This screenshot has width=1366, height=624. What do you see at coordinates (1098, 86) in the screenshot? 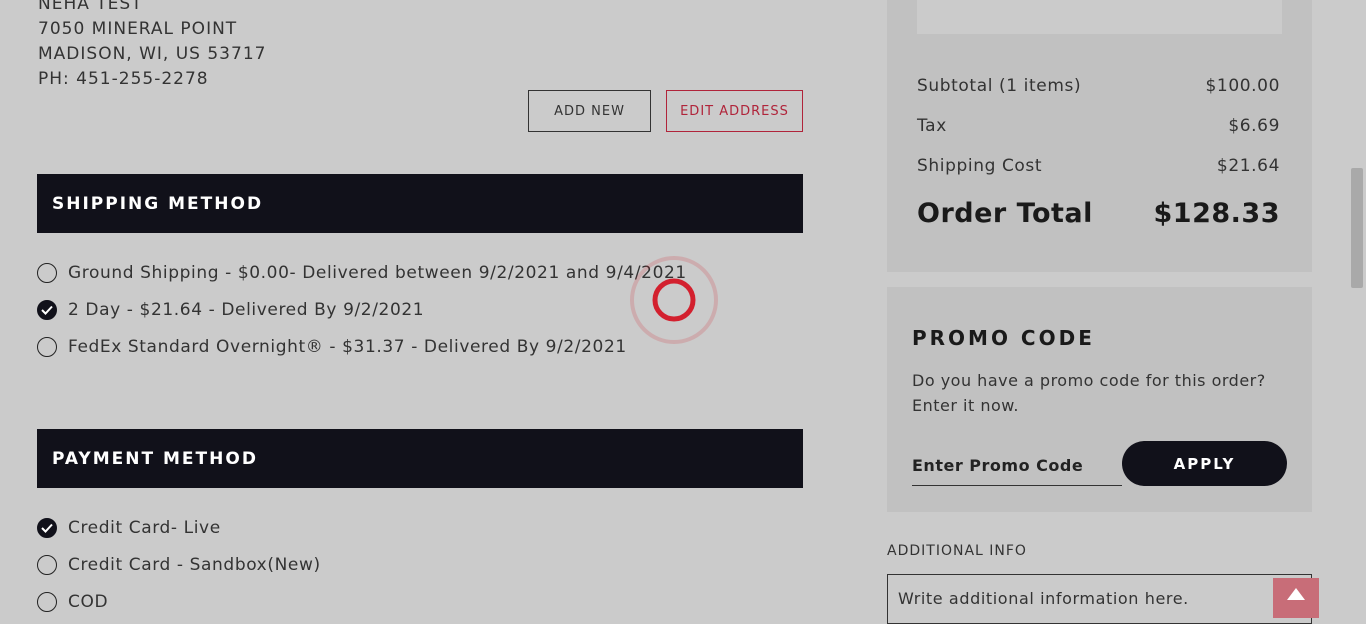
I see `subtotal-row: Subtotal (1 items) $100.00` at bounding box center [1098, 86].